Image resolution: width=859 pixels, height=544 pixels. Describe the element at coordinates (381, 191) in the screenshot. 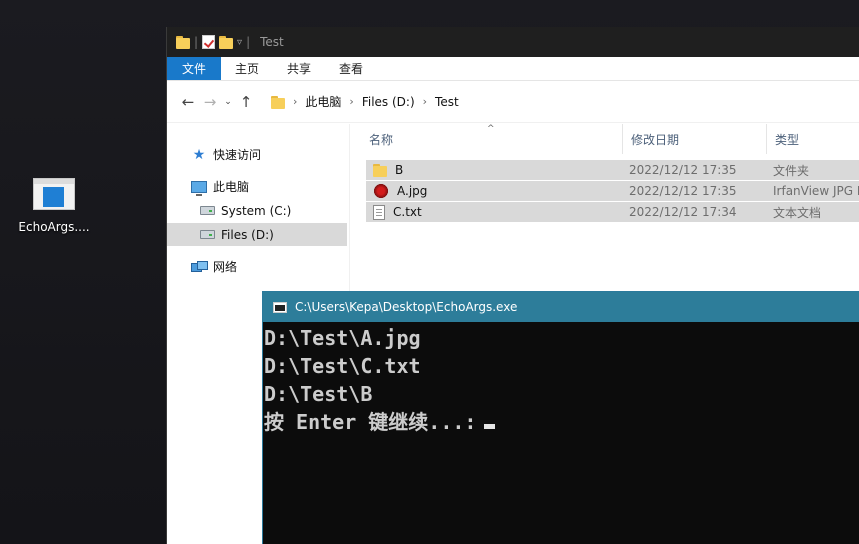

I see `irfanview-jpg-icon` at that location.